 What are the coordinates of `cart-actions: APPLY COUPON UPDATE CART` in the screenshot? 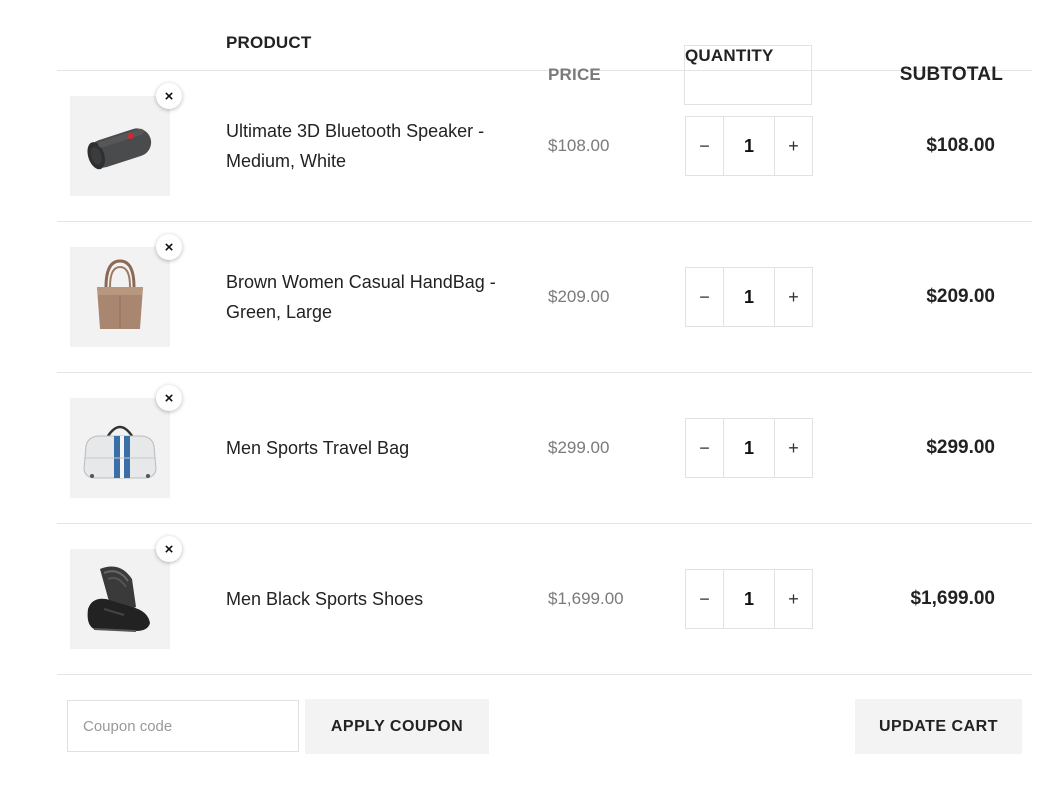 It's located at (544, 726).